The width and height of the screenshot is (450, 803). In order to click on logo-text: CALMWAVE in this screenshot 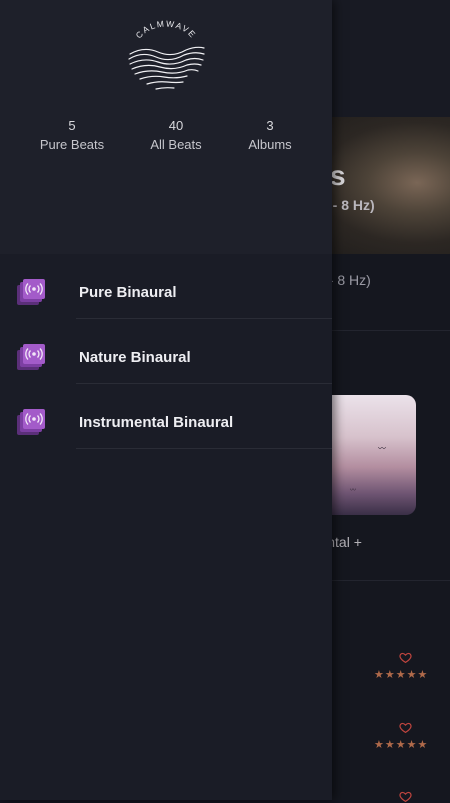, I will do `click(165, 29)`.